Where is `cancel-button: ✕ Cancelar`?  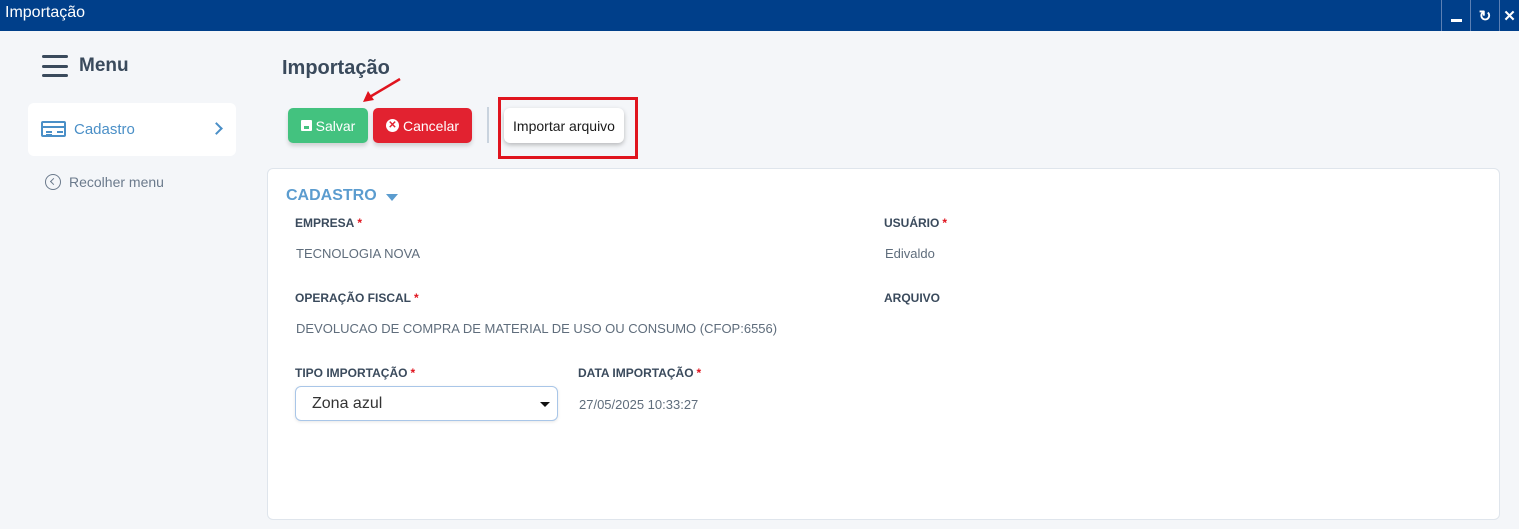
cancel-button: ✕ Cancelar is located at coordinates (422, 125).